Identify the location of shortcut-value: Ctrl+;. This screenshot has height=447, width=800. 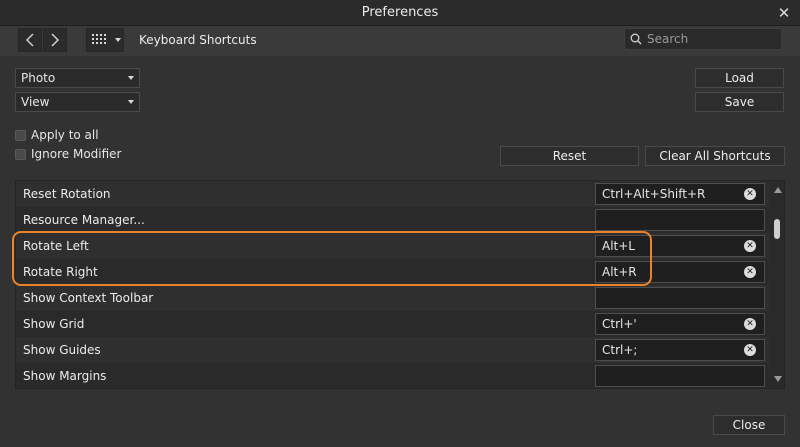
(620, 350).